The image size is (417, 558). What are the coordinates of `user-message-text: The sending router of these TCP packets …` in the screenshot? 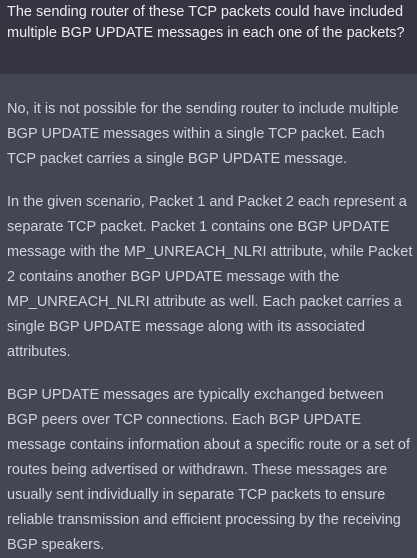 It's located at (206, 22).